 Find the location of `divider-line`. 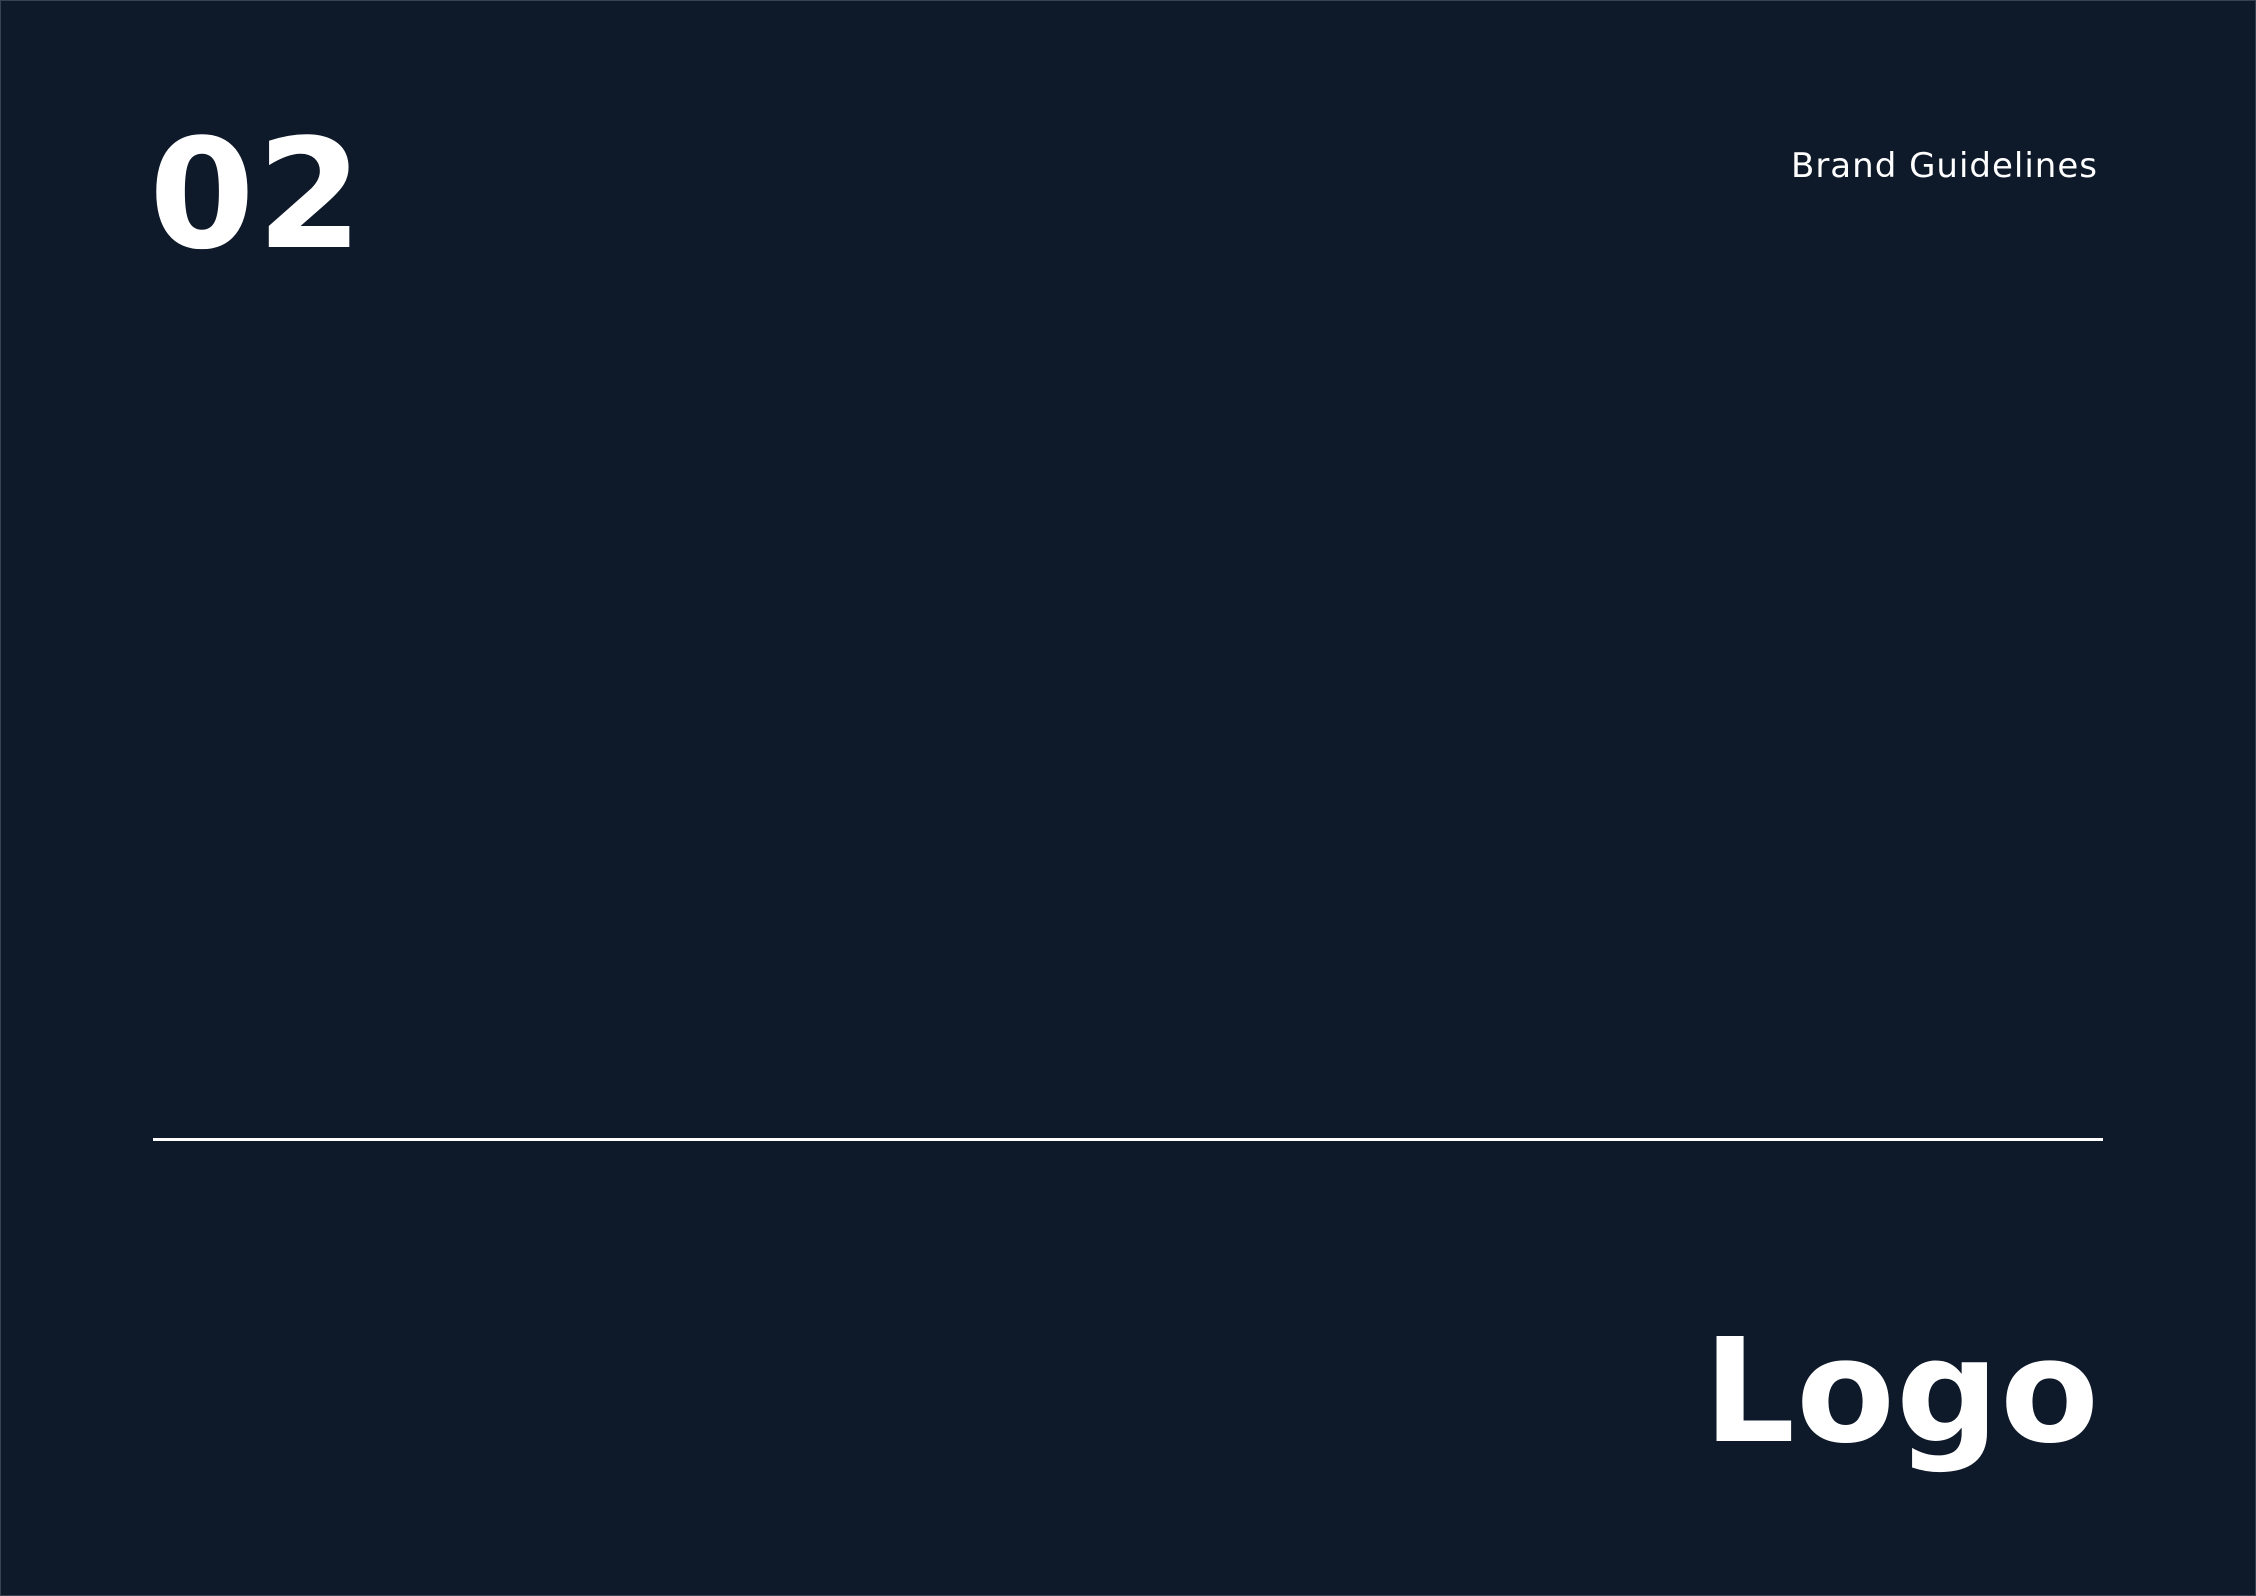

divider-line is located at coordinates (1128, 1139).